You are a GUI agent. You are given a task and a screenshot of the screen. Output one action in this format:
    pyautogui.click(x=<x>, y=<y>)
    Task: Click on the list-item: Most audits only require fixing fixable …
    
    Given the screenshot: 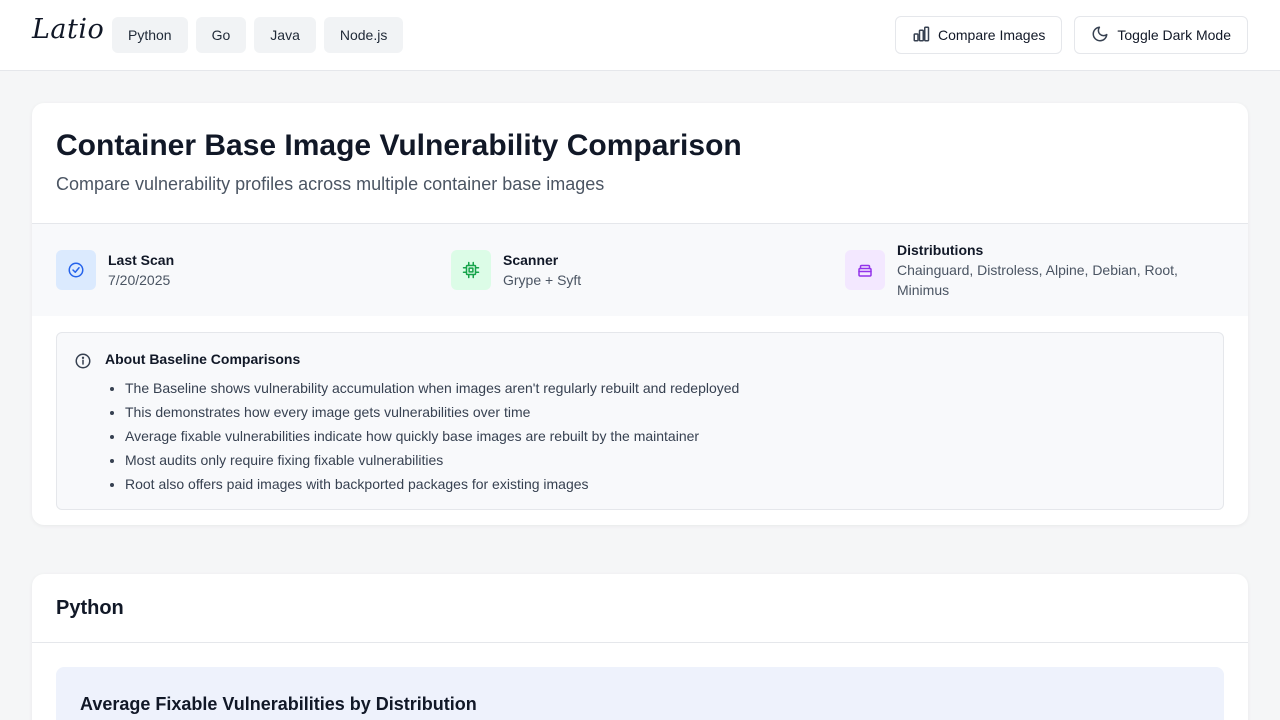 What is the action you would take?
    pyautogui.click(x=432, y=460)
    